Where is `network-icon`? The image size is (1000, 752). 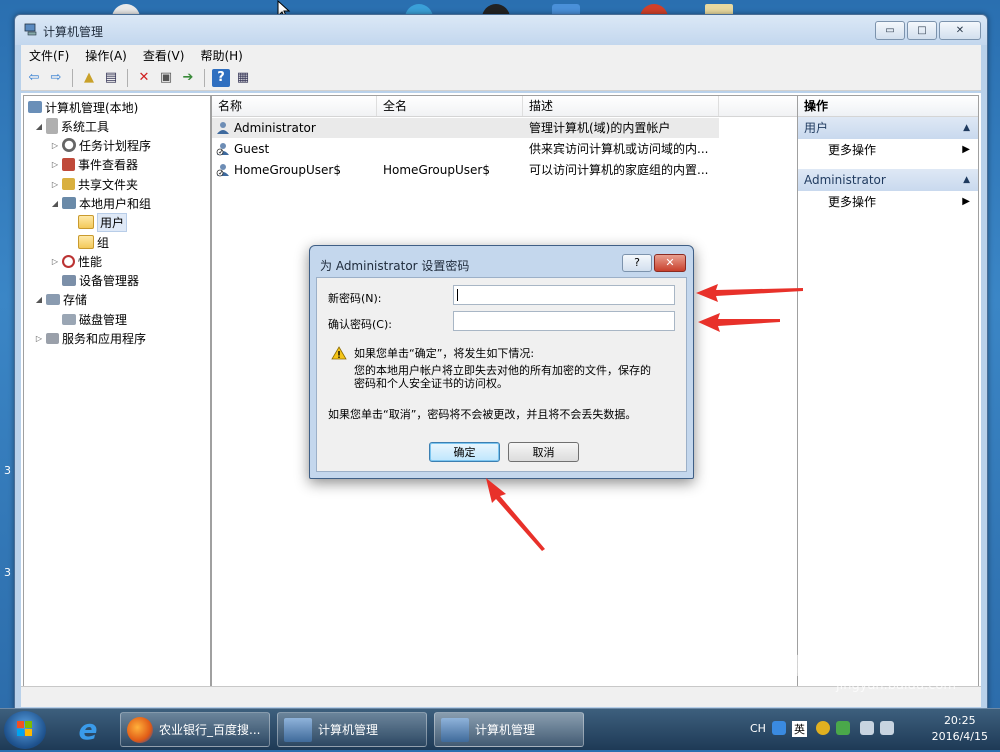
network-icon is located at coordinates (867, 728).